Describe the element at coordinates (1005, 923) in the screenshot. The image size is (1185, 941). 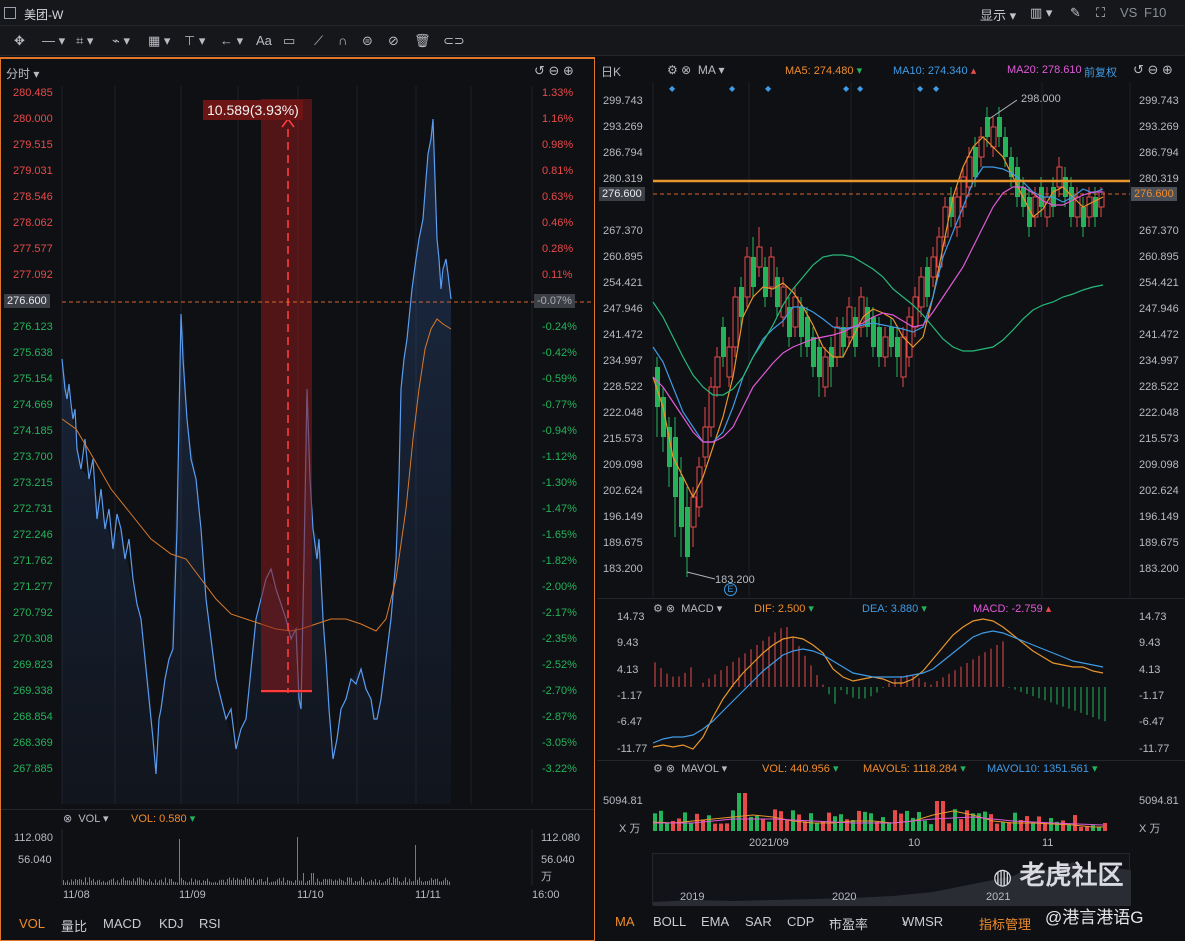
I see `tab-indicator-manage: 指标管理` at that location.